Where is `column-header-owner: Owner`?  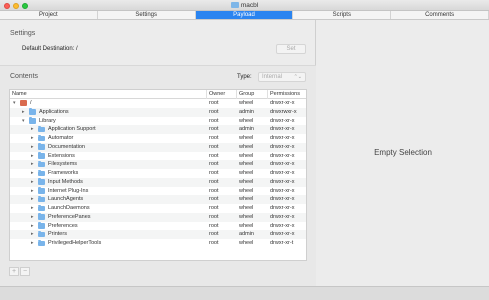 column-header-owner: Owner is located at coordinates (217, 94).